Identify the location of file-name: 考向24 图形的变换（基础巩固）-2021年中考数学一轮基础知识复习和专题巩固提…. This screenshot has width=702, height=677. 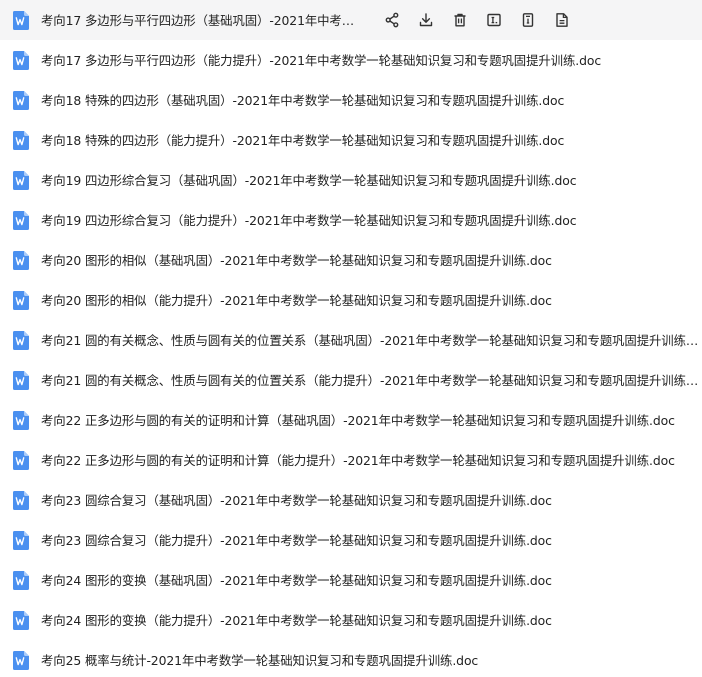
(296, 580).